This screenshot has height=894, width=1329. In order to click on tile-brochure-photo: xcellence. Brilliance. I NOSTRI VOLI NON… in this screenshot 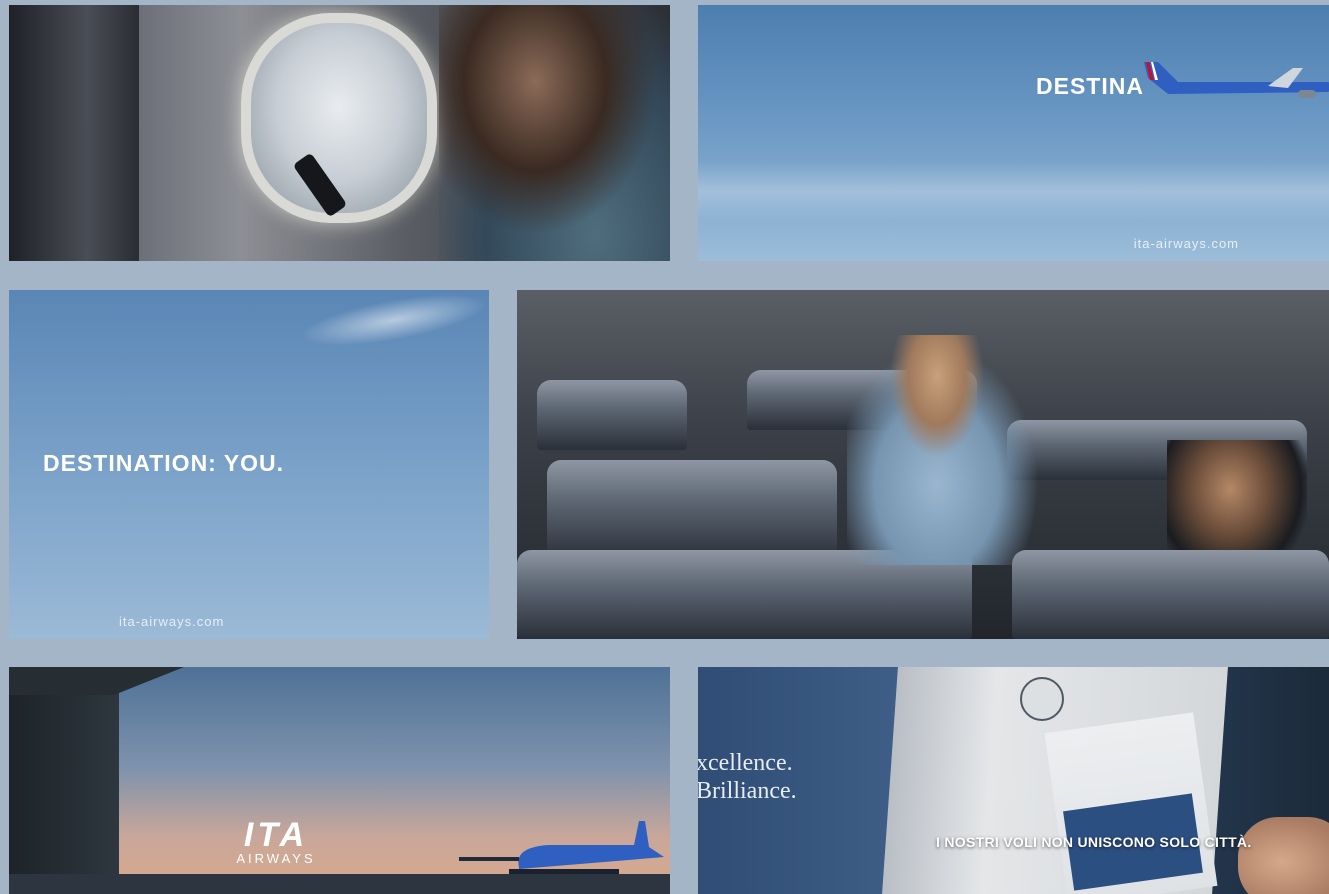, I will do `click(1013, 780)`.